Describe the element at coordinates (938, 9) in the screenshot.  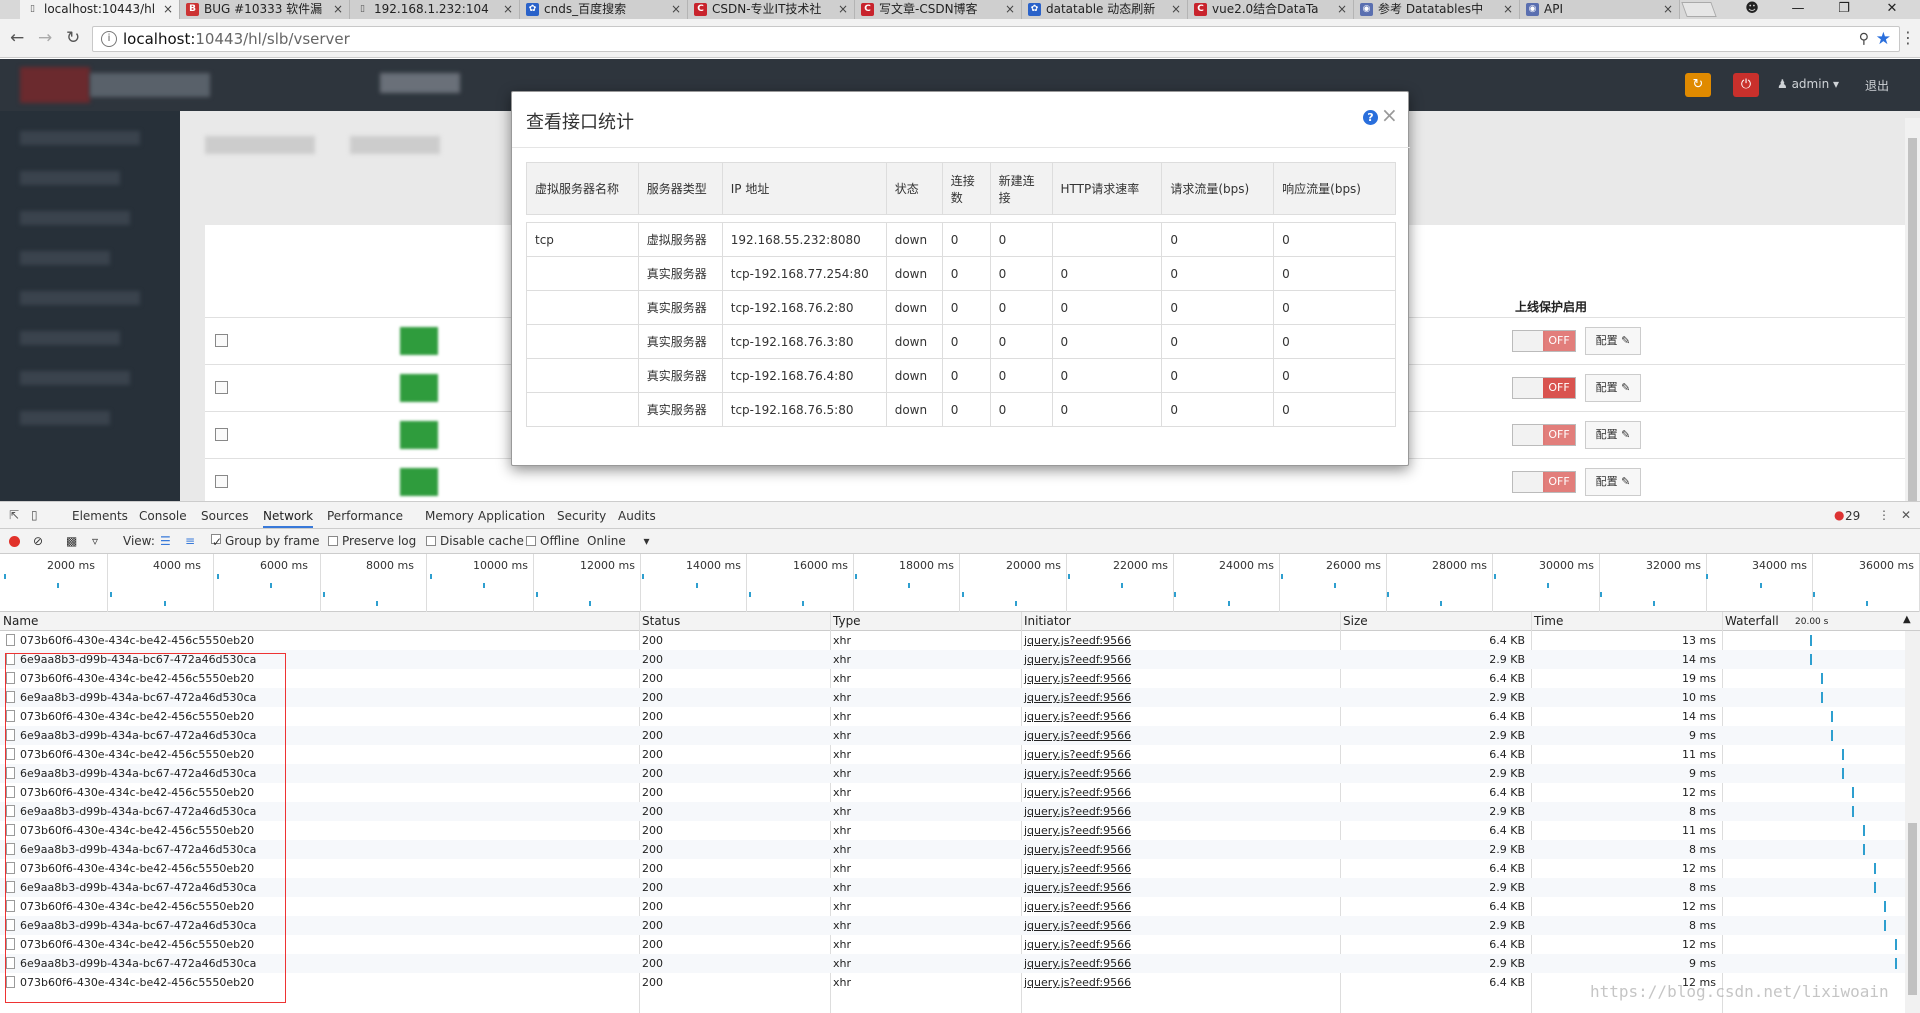
I see `browser-tab: C 写文章-CSDN博客 ×` at that location.